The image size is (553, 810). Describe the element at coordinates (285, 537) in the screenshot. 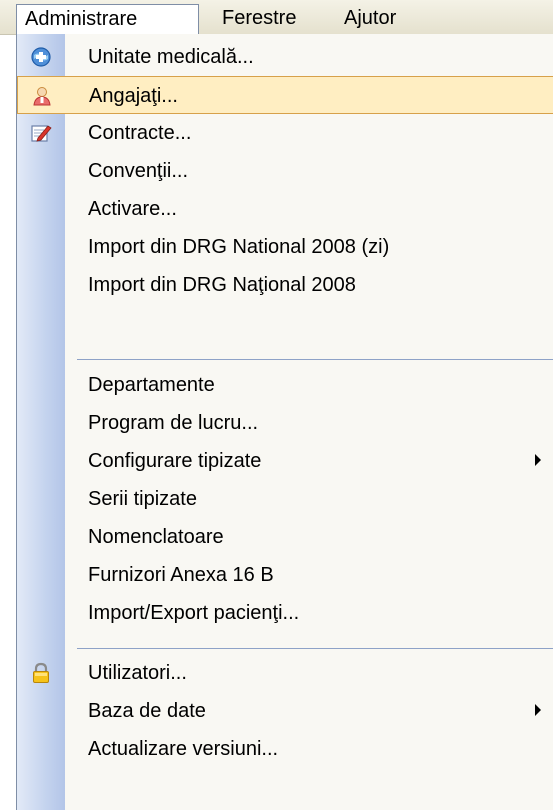

I see `menu-item-nomenclatoare: Nomenclatoare` at that location.